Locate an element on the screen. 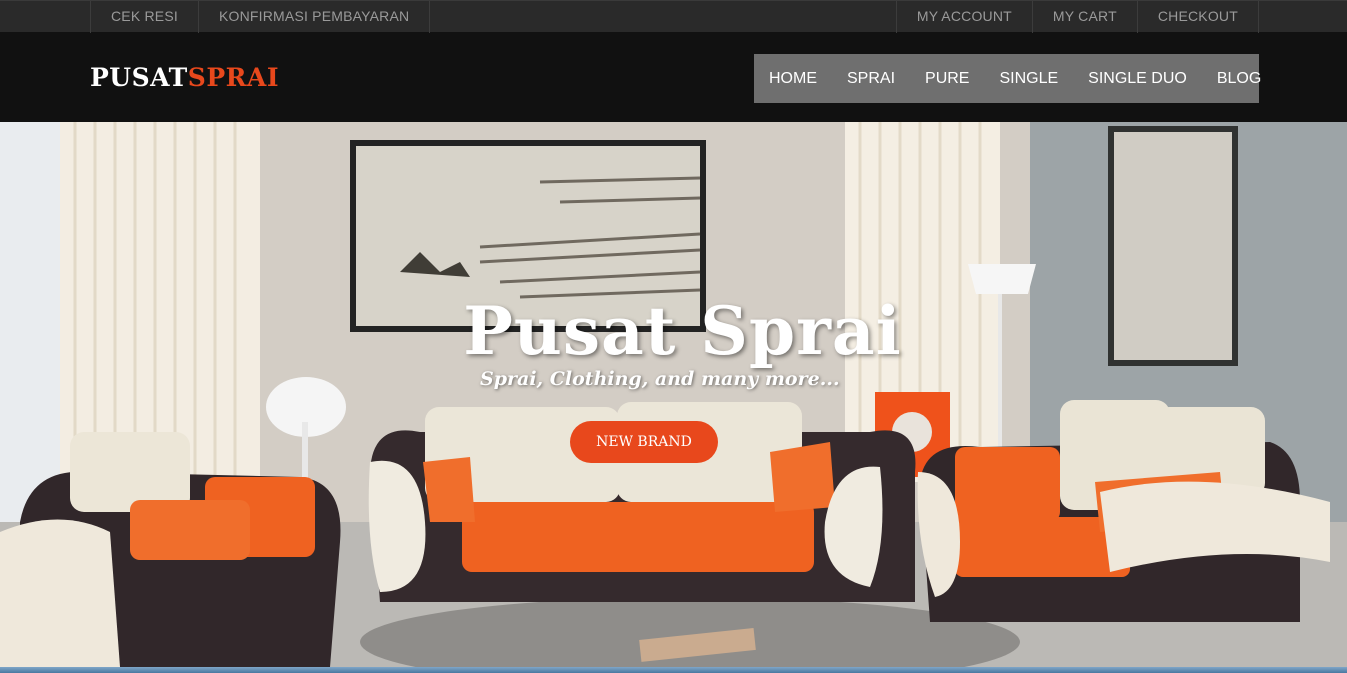 The image size is (1347, 673). topbar-right-links: MY ACCOUNT MY CART CHECKOUT is located at coordinates (1077, 17).